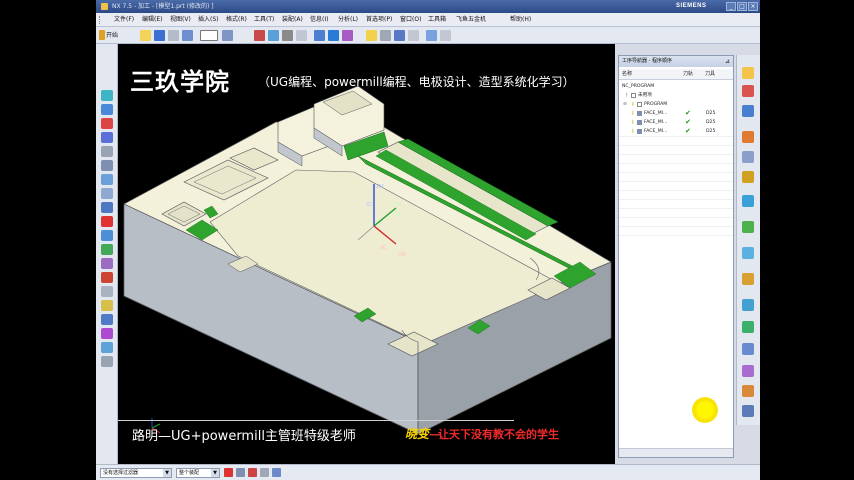 This screenshot has height=480, width=854. I want to click on layer-icon, so click(287, 35).